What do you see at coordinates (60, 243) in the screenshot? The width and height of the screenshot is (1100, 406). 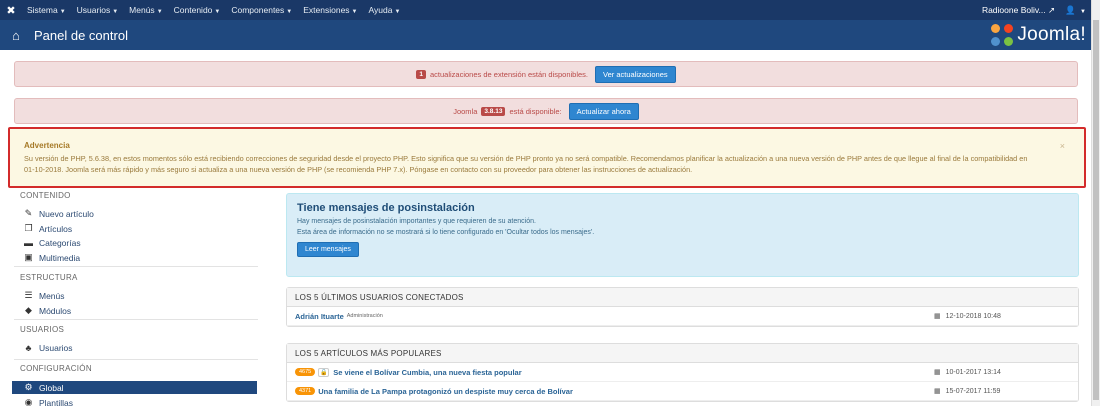 I see `sidebar-item-label: Categorías` at bounding box center [60, 243].